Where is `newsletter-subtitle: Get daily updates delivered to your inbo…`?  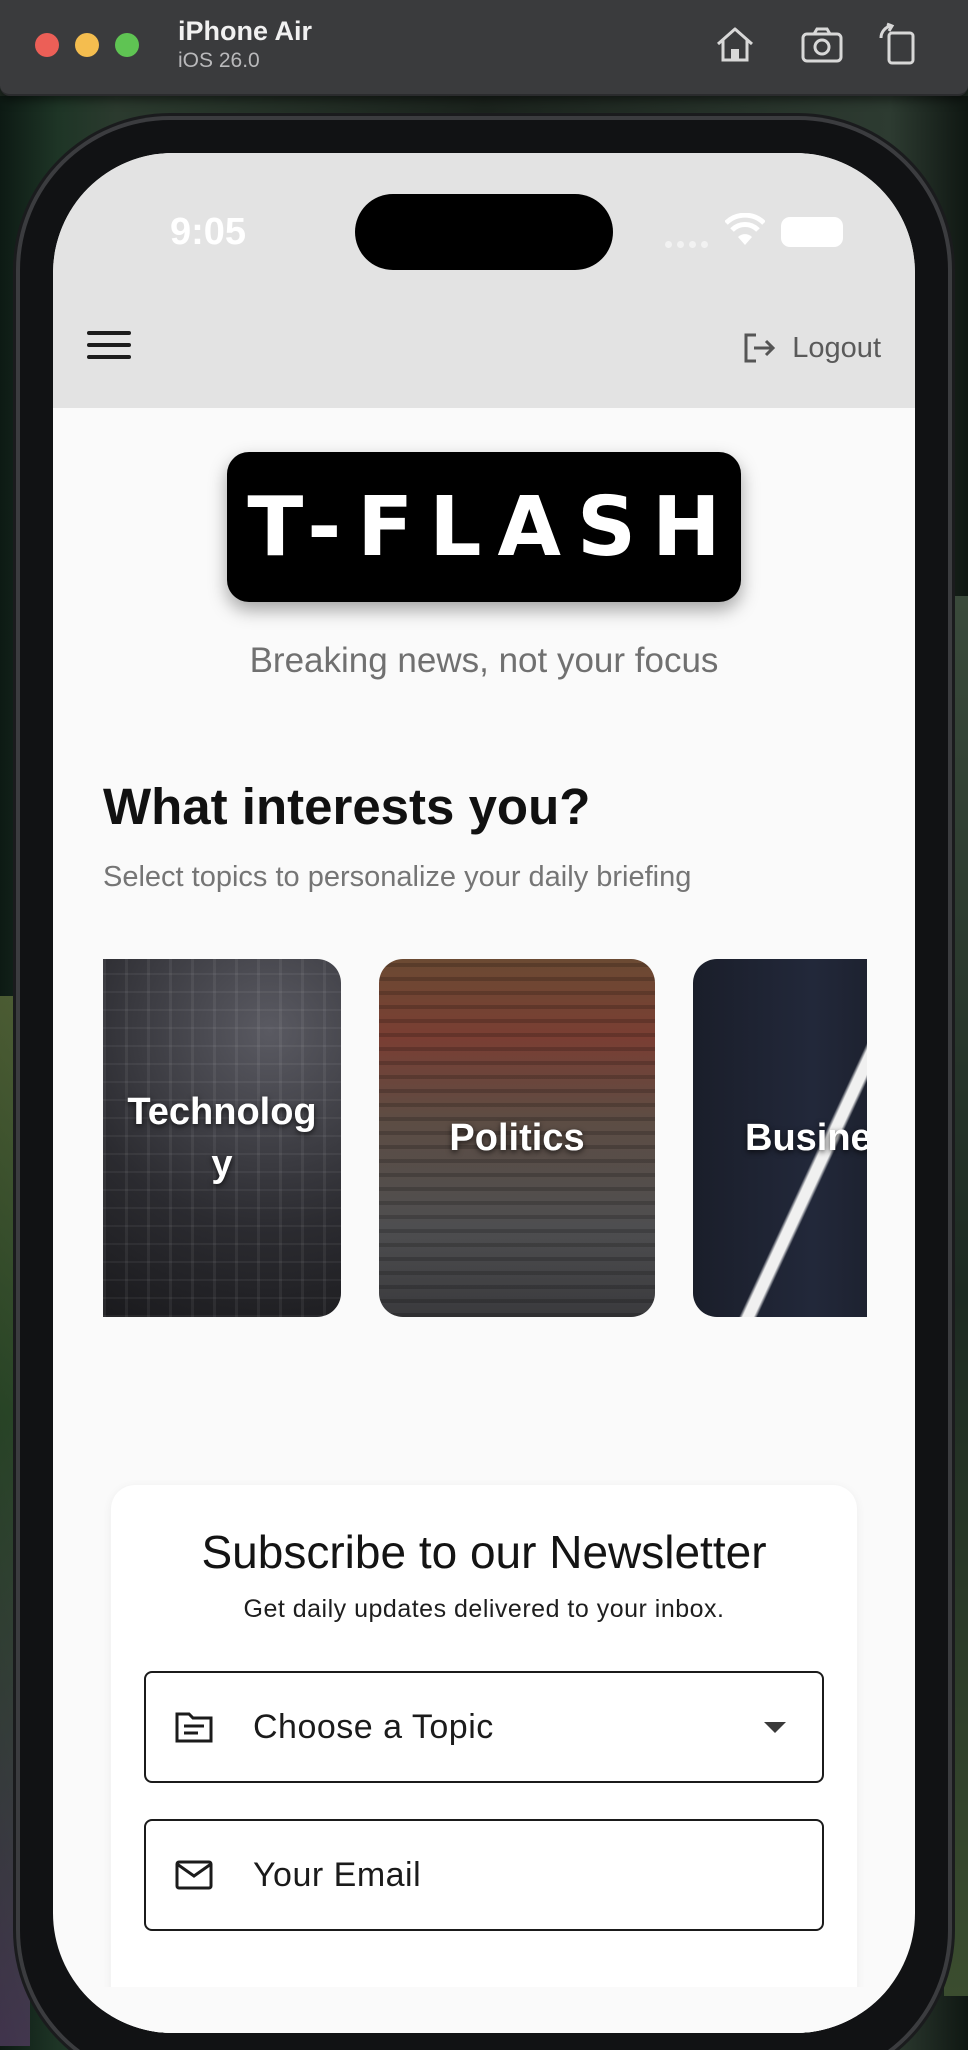 newsletter-subtitle: Get daily updates delivered to your inbo… is located at coordinates (484, 1609).